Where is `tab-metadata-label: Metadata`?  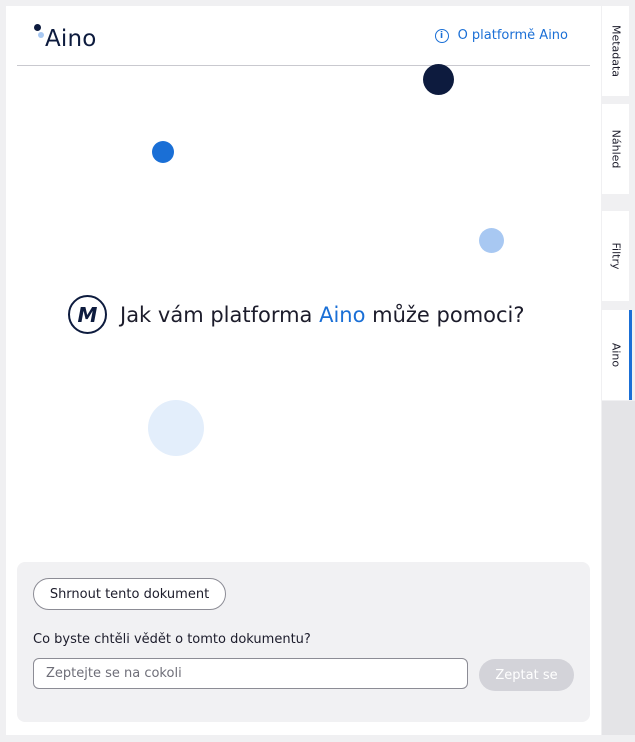
tab-metadata-label: Metadata is located at coordinates (615, 51).